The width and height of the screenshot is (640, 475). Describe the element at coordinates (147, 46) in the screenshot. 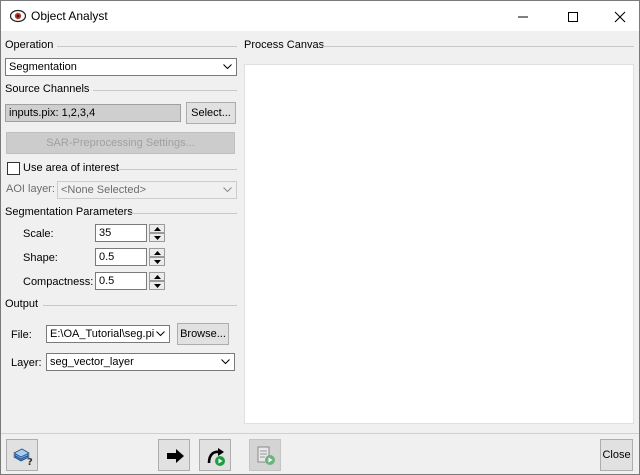

I see `operation-divider` at that location.